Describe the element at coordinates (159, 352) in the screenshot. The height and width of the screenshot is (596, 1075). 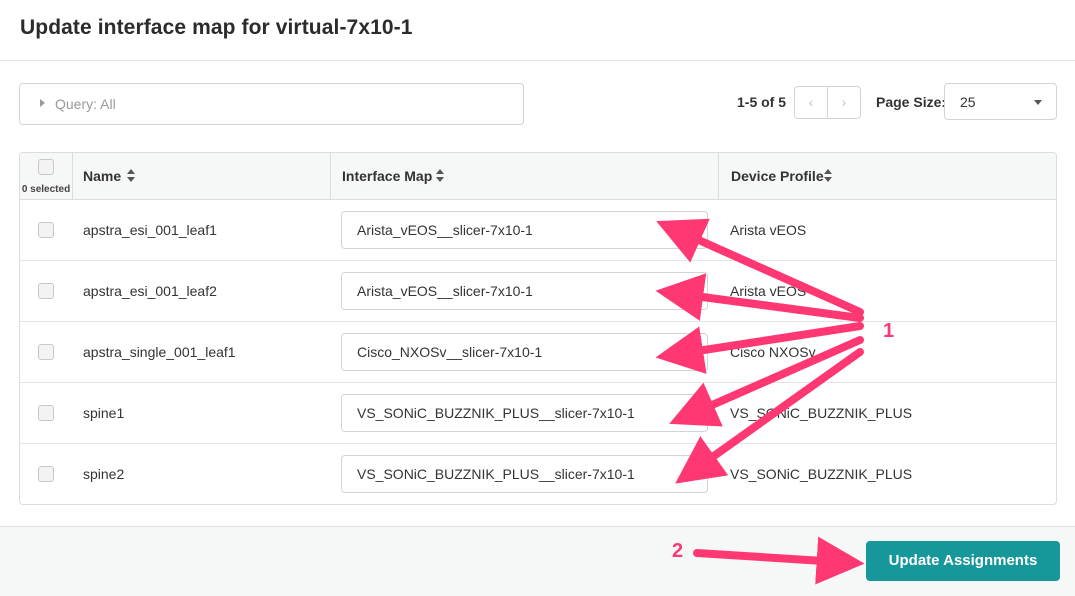
I see `row-name: apstra_single_001_leaf1` at that location.